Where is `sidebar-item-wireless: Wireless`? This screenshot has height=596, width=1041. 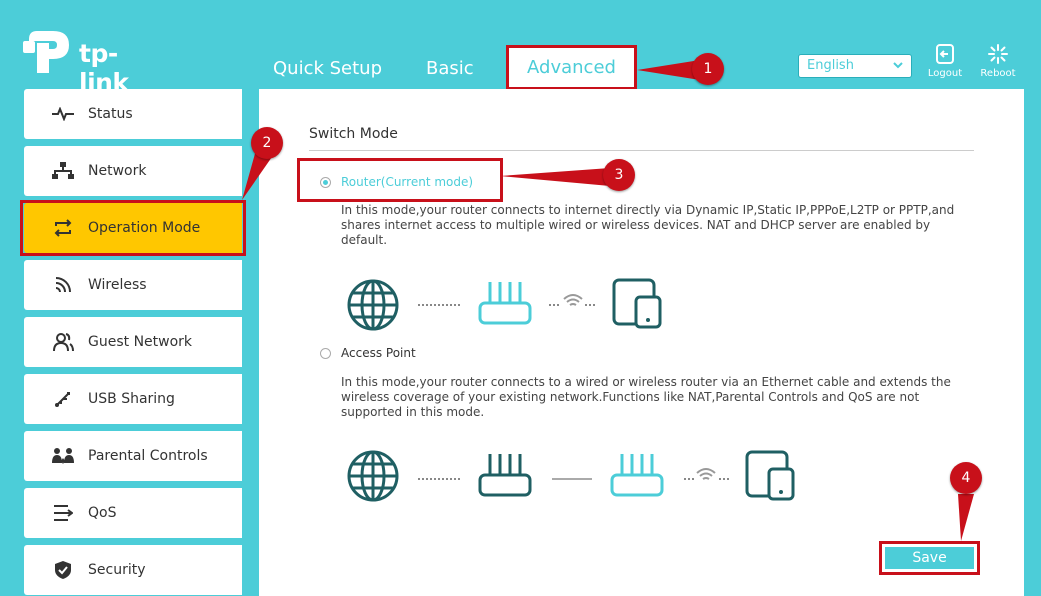 sidebar-item-wireless: Wireless is located at coordinates (133, 285).